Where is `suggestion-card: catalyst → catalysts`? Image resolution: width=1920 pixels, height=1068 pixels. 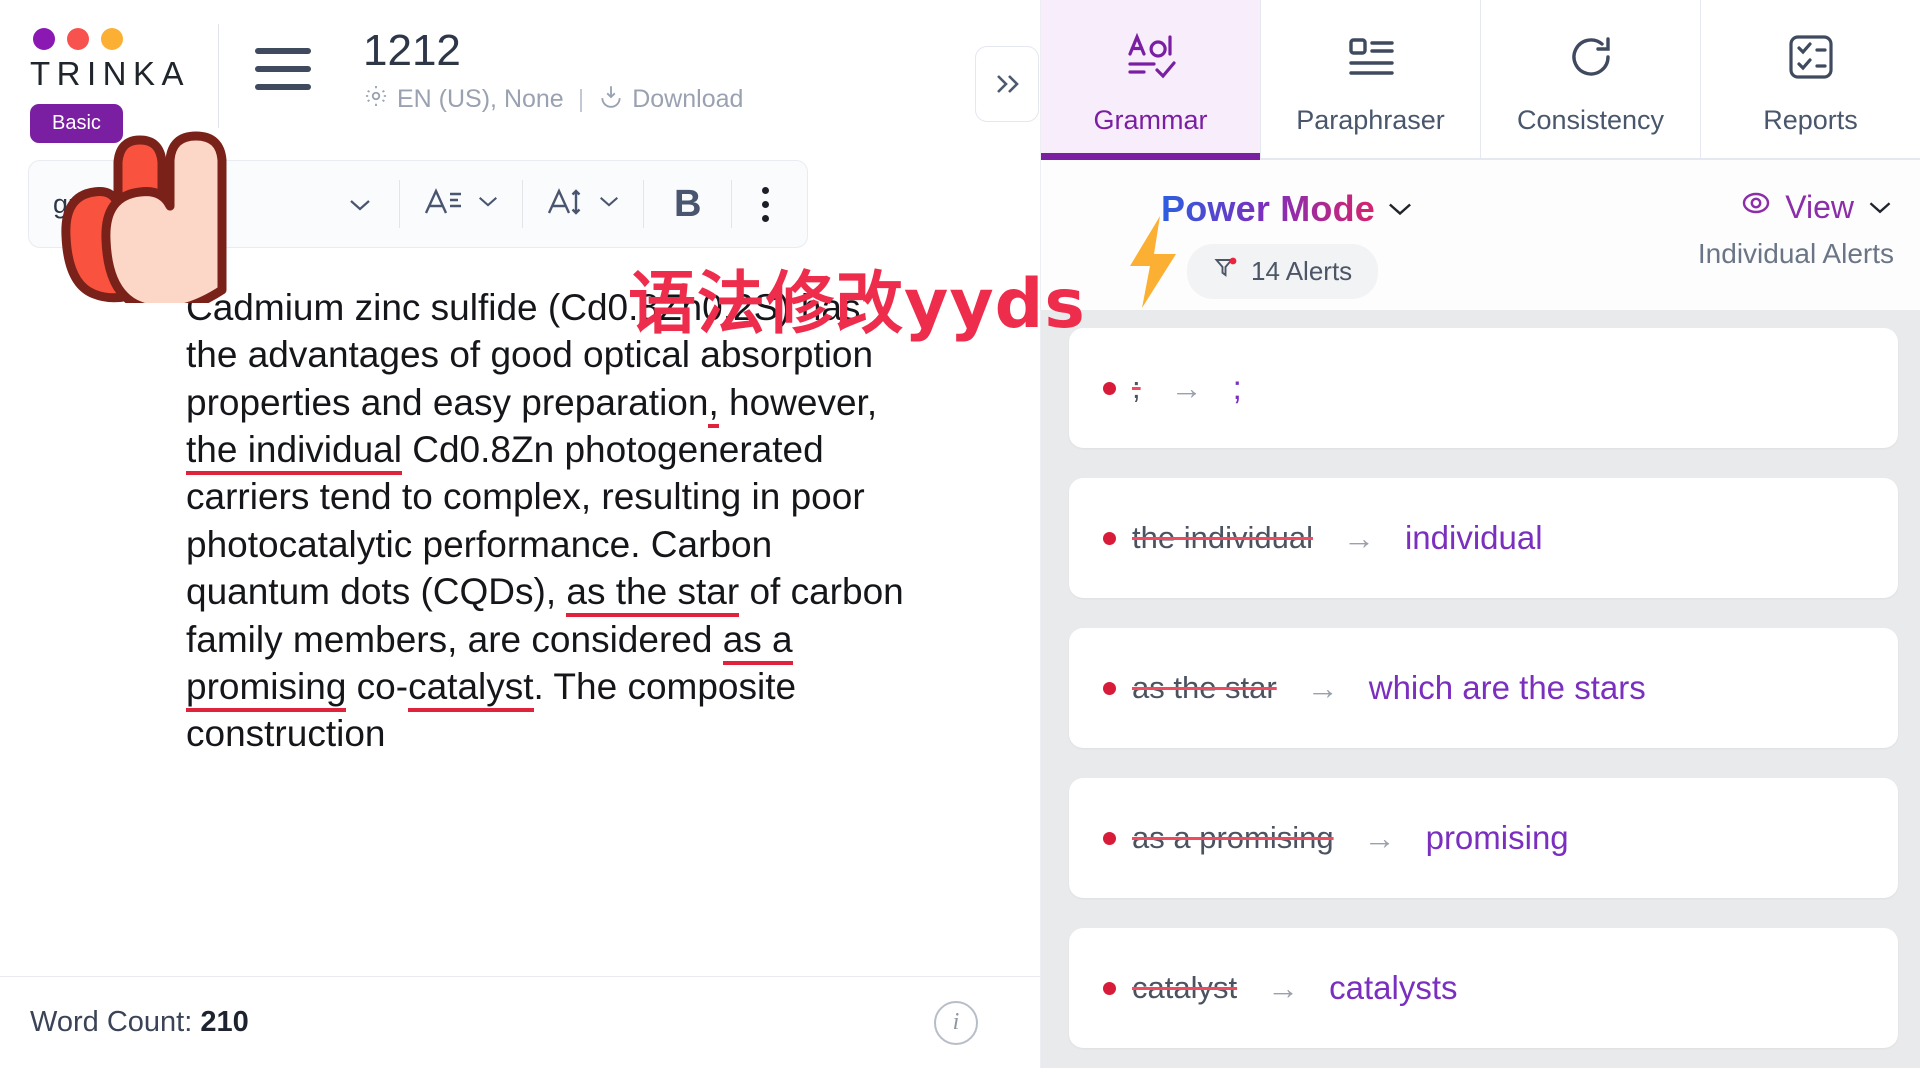 suggestion-card: catalyst → catalysts is located at coordinates (1483, 988).